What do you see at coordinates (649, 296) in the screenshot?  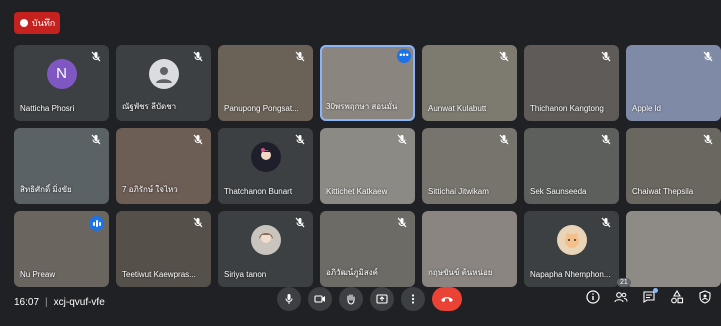 I see `chat-button` at bounding box center [649, 296].